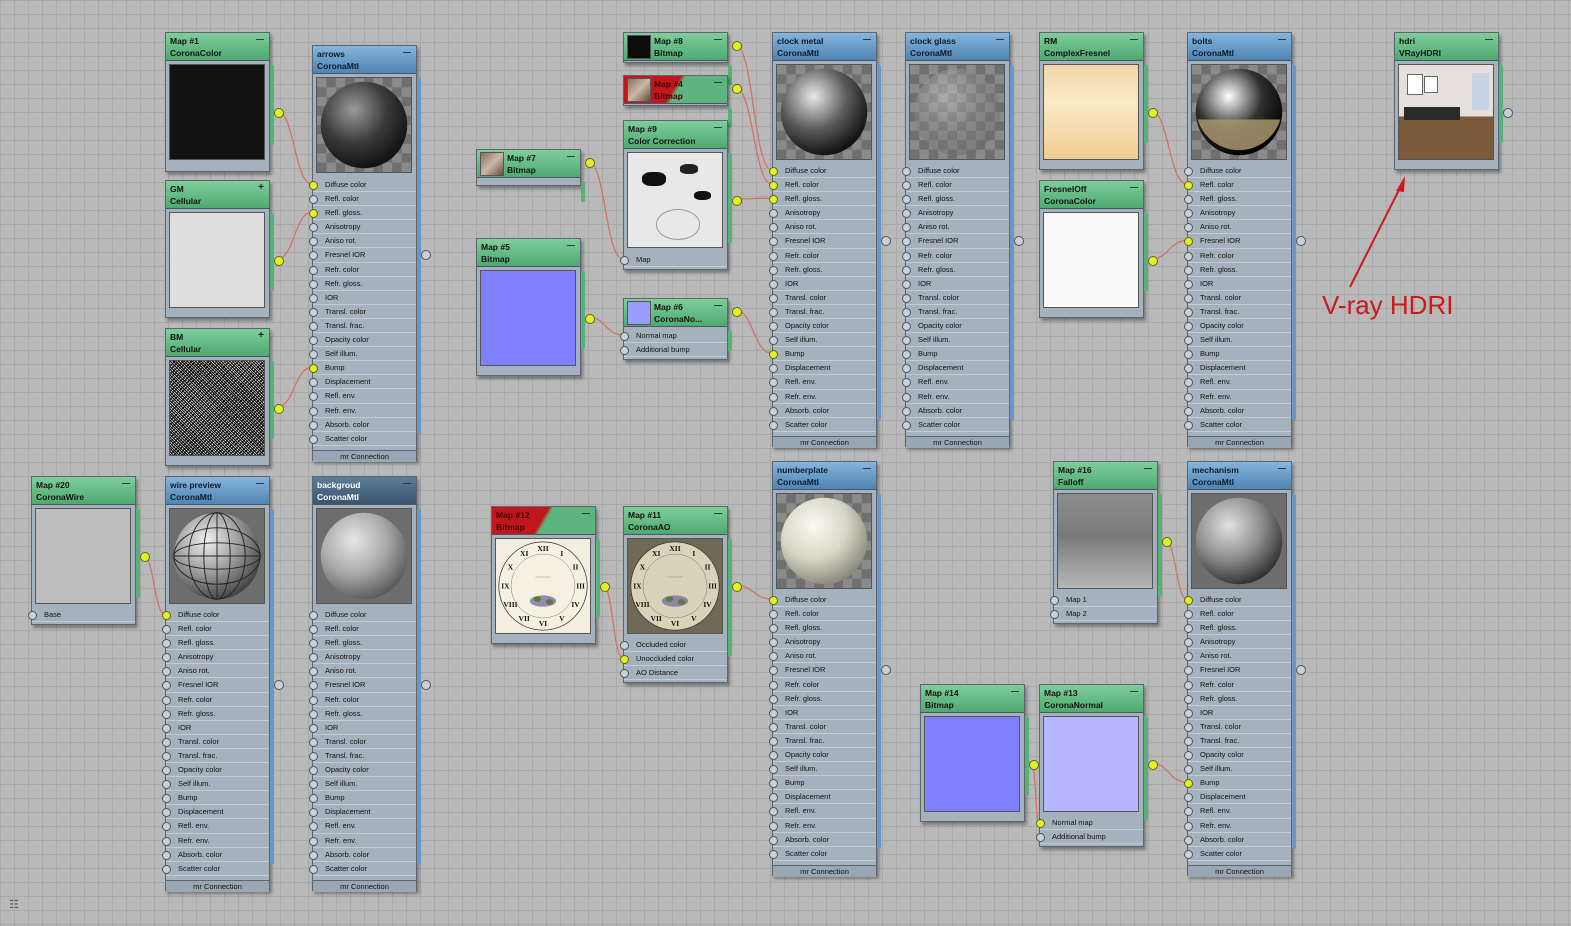  I want to click on input-slot: Self illum., so click(215, 784).